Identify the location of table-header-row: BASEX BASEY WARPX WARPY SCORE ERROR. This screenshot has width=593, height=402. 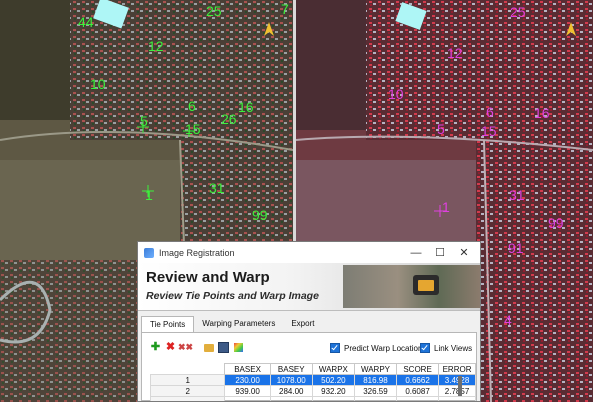
(313, 369).